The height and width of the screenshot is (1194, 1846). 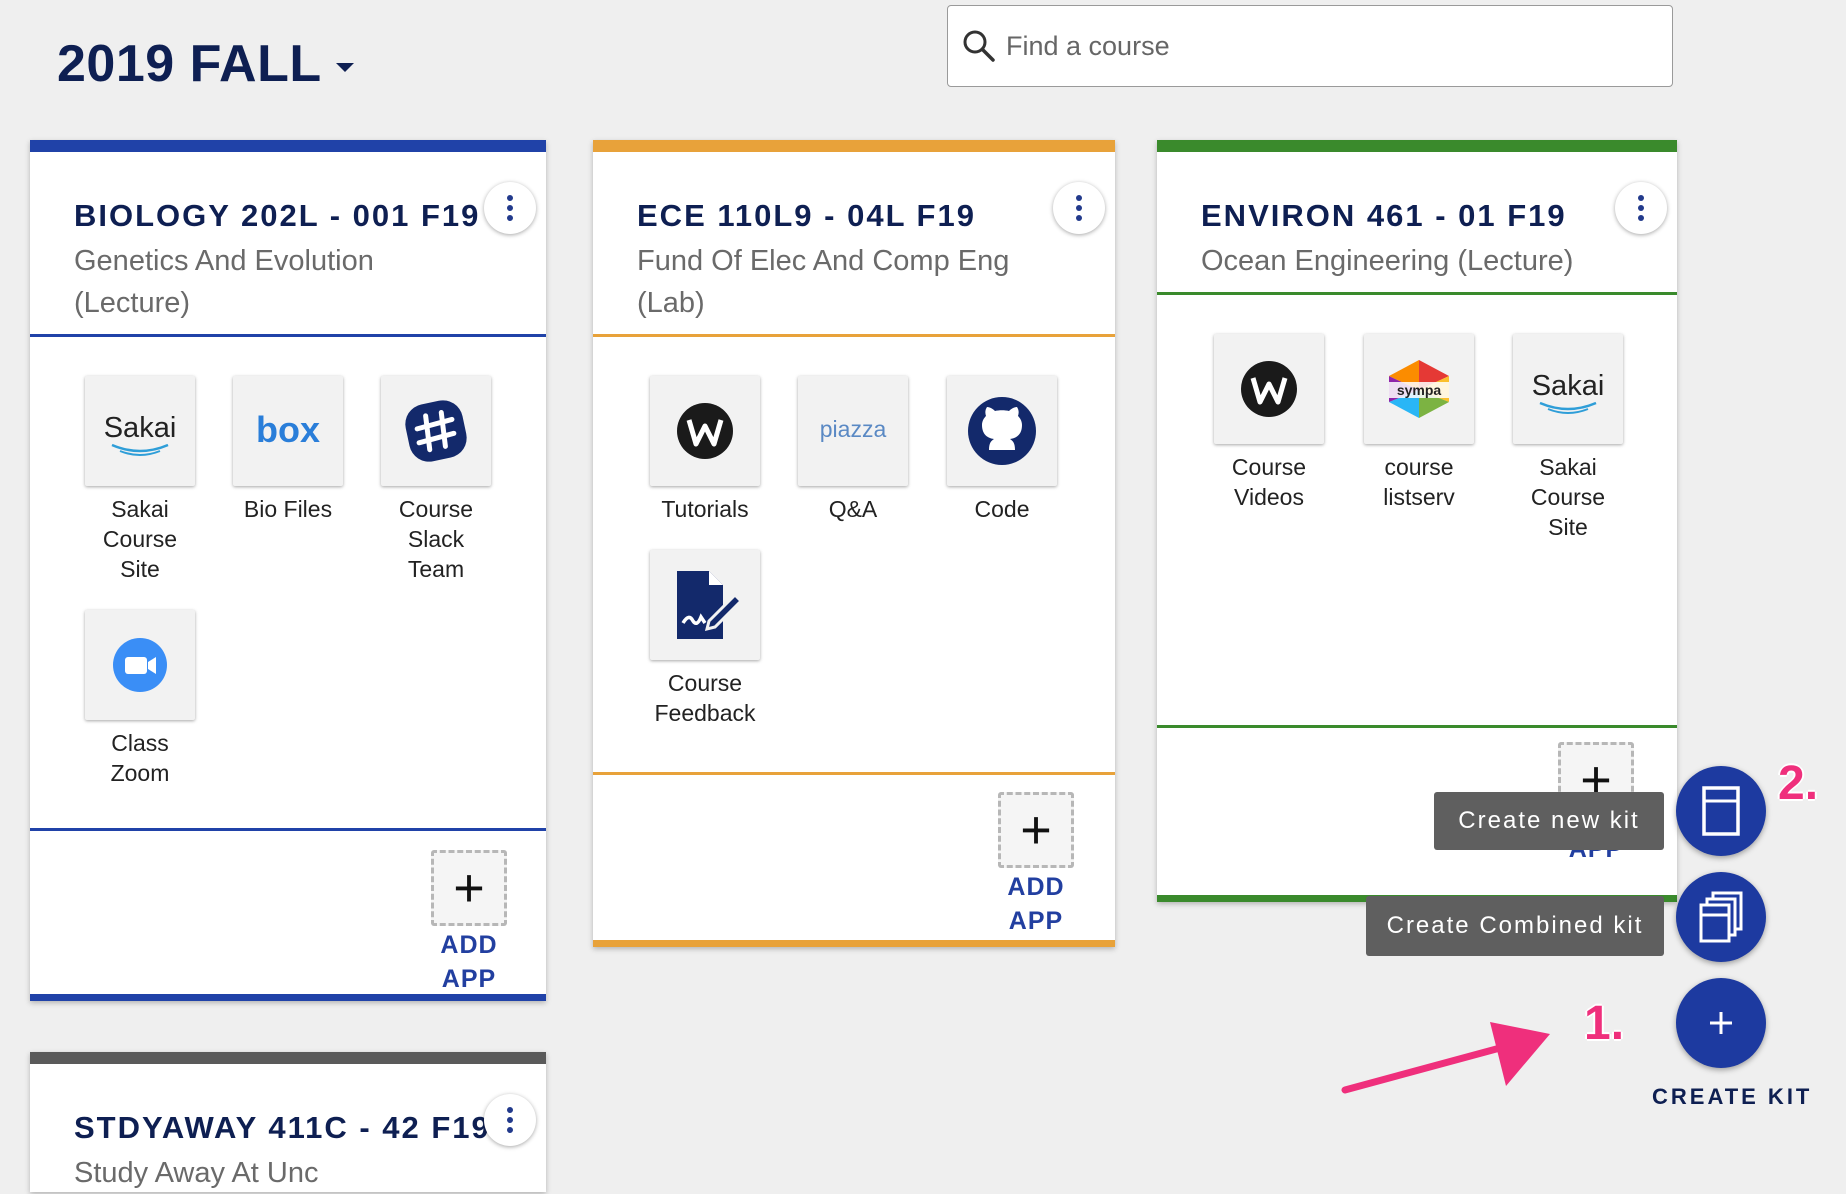 I want to click on app-tutorials: Tutorials, so click(x=705, y=450).